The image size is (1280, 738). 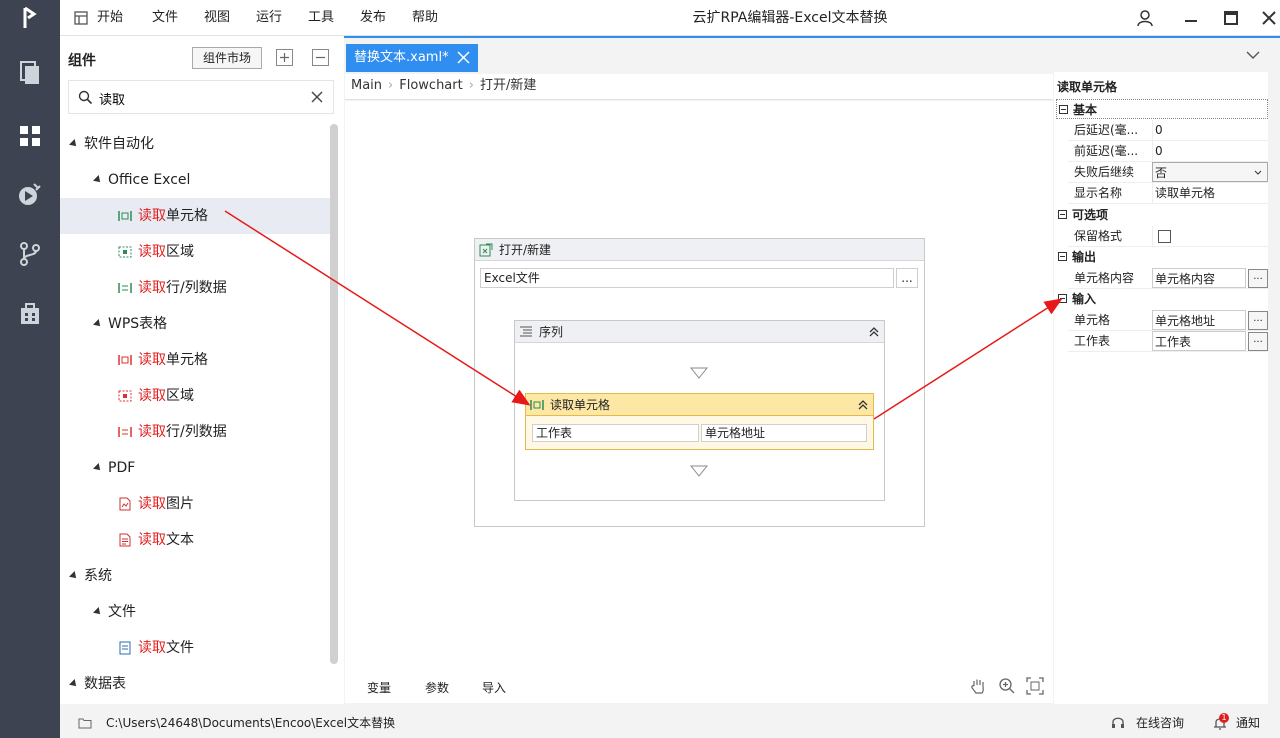 I want to click on notifications-link: 通知, so click(x=1248, y=723).